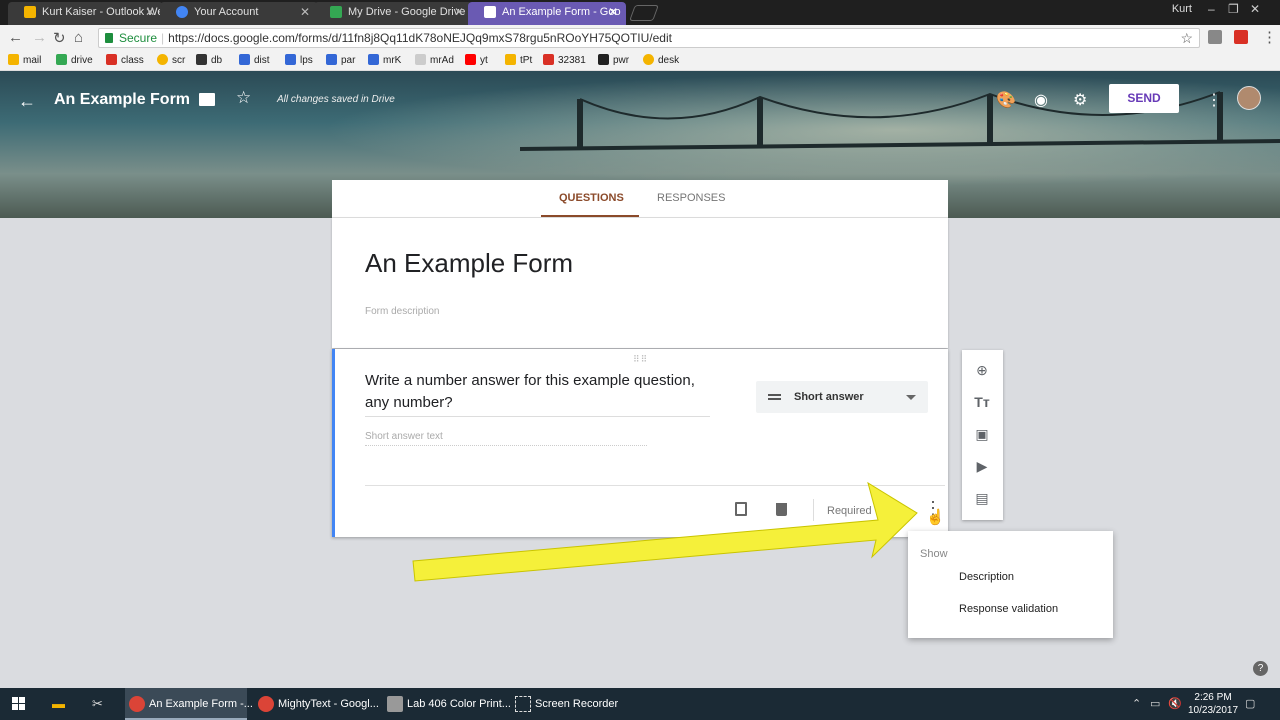  What do you see at coordinates (1041, 100) in the screenshot?
I see `preview-eye-icon: ◉` at bounding box center [1041, 100].